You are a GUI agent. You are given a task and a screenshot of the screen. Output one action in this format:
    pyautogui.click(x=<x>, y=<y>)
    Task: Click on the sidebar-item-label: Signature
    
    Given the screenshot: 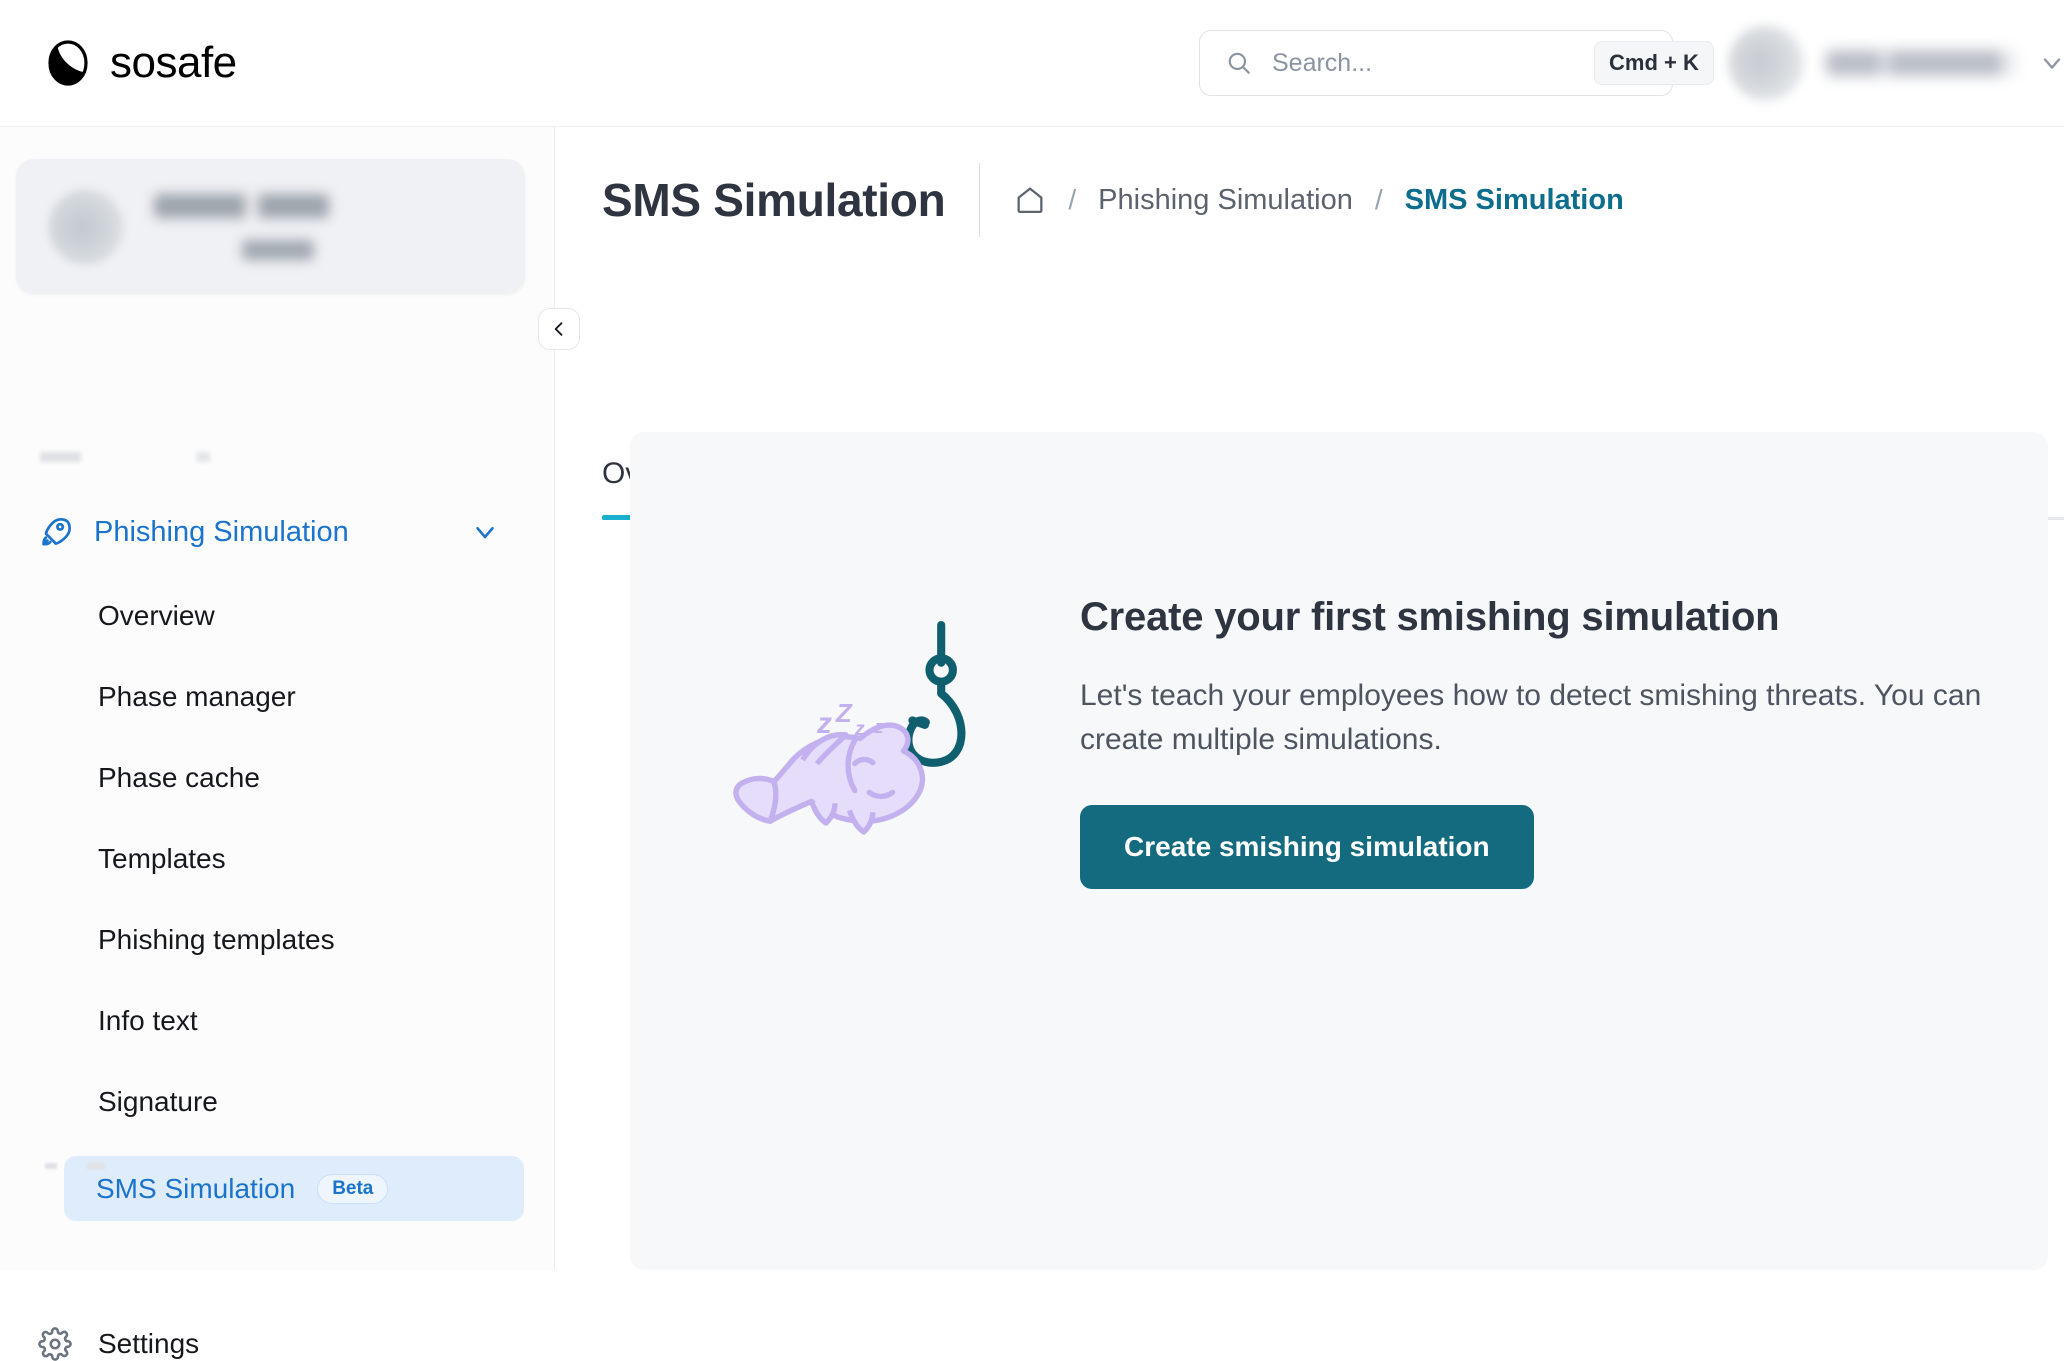 What is the action you would take?
    pyautogui.click(x=158, y=1101)
    